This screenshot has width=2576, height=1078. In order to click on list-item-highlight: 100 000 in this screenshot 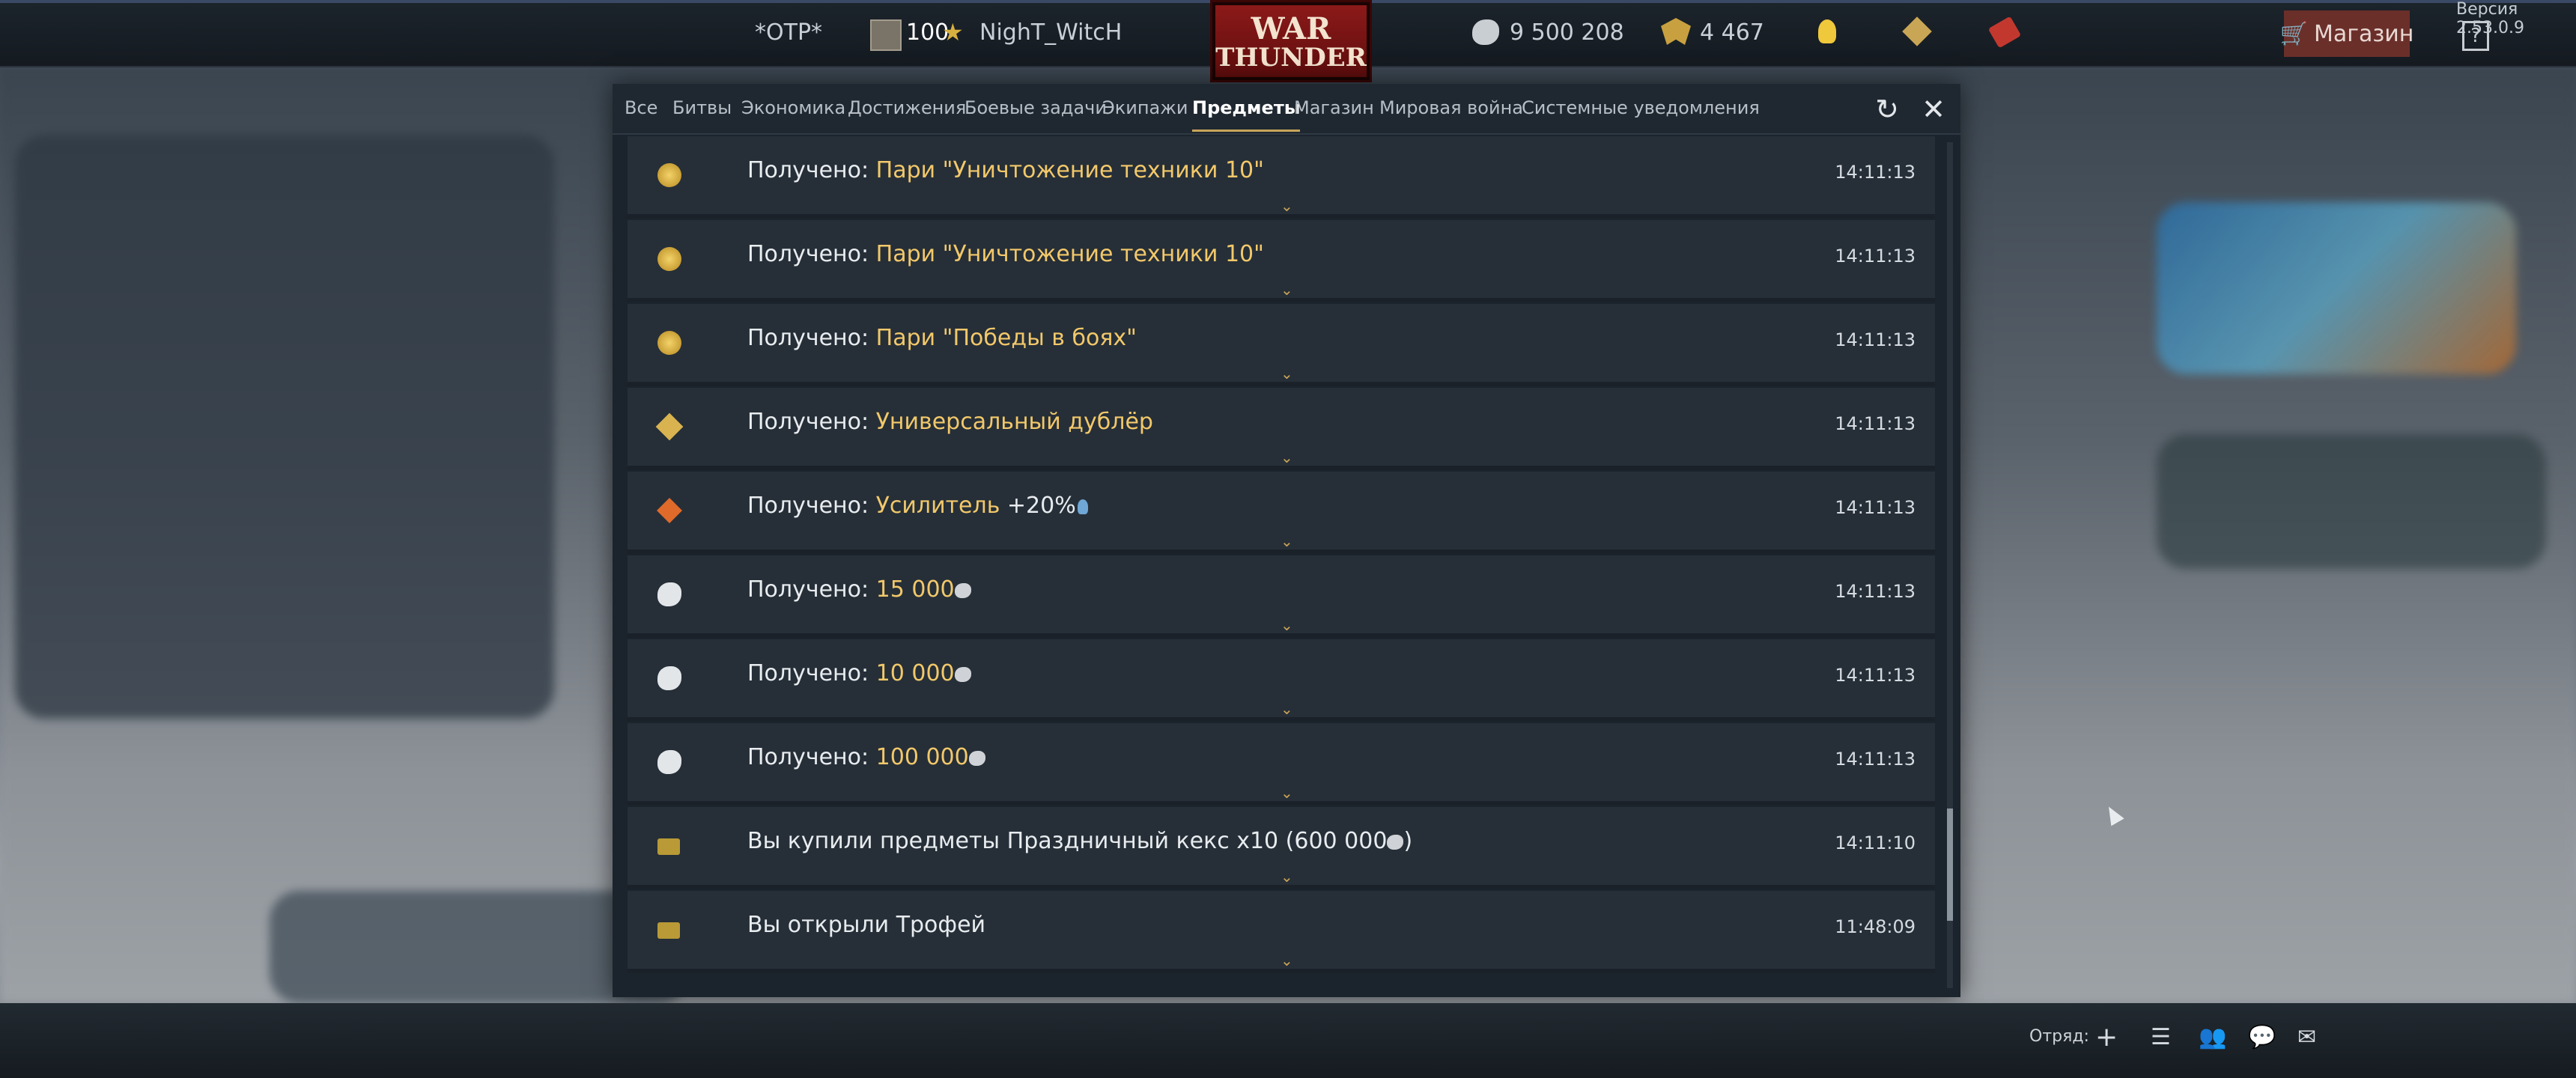, I will do `click(922, 757)`.